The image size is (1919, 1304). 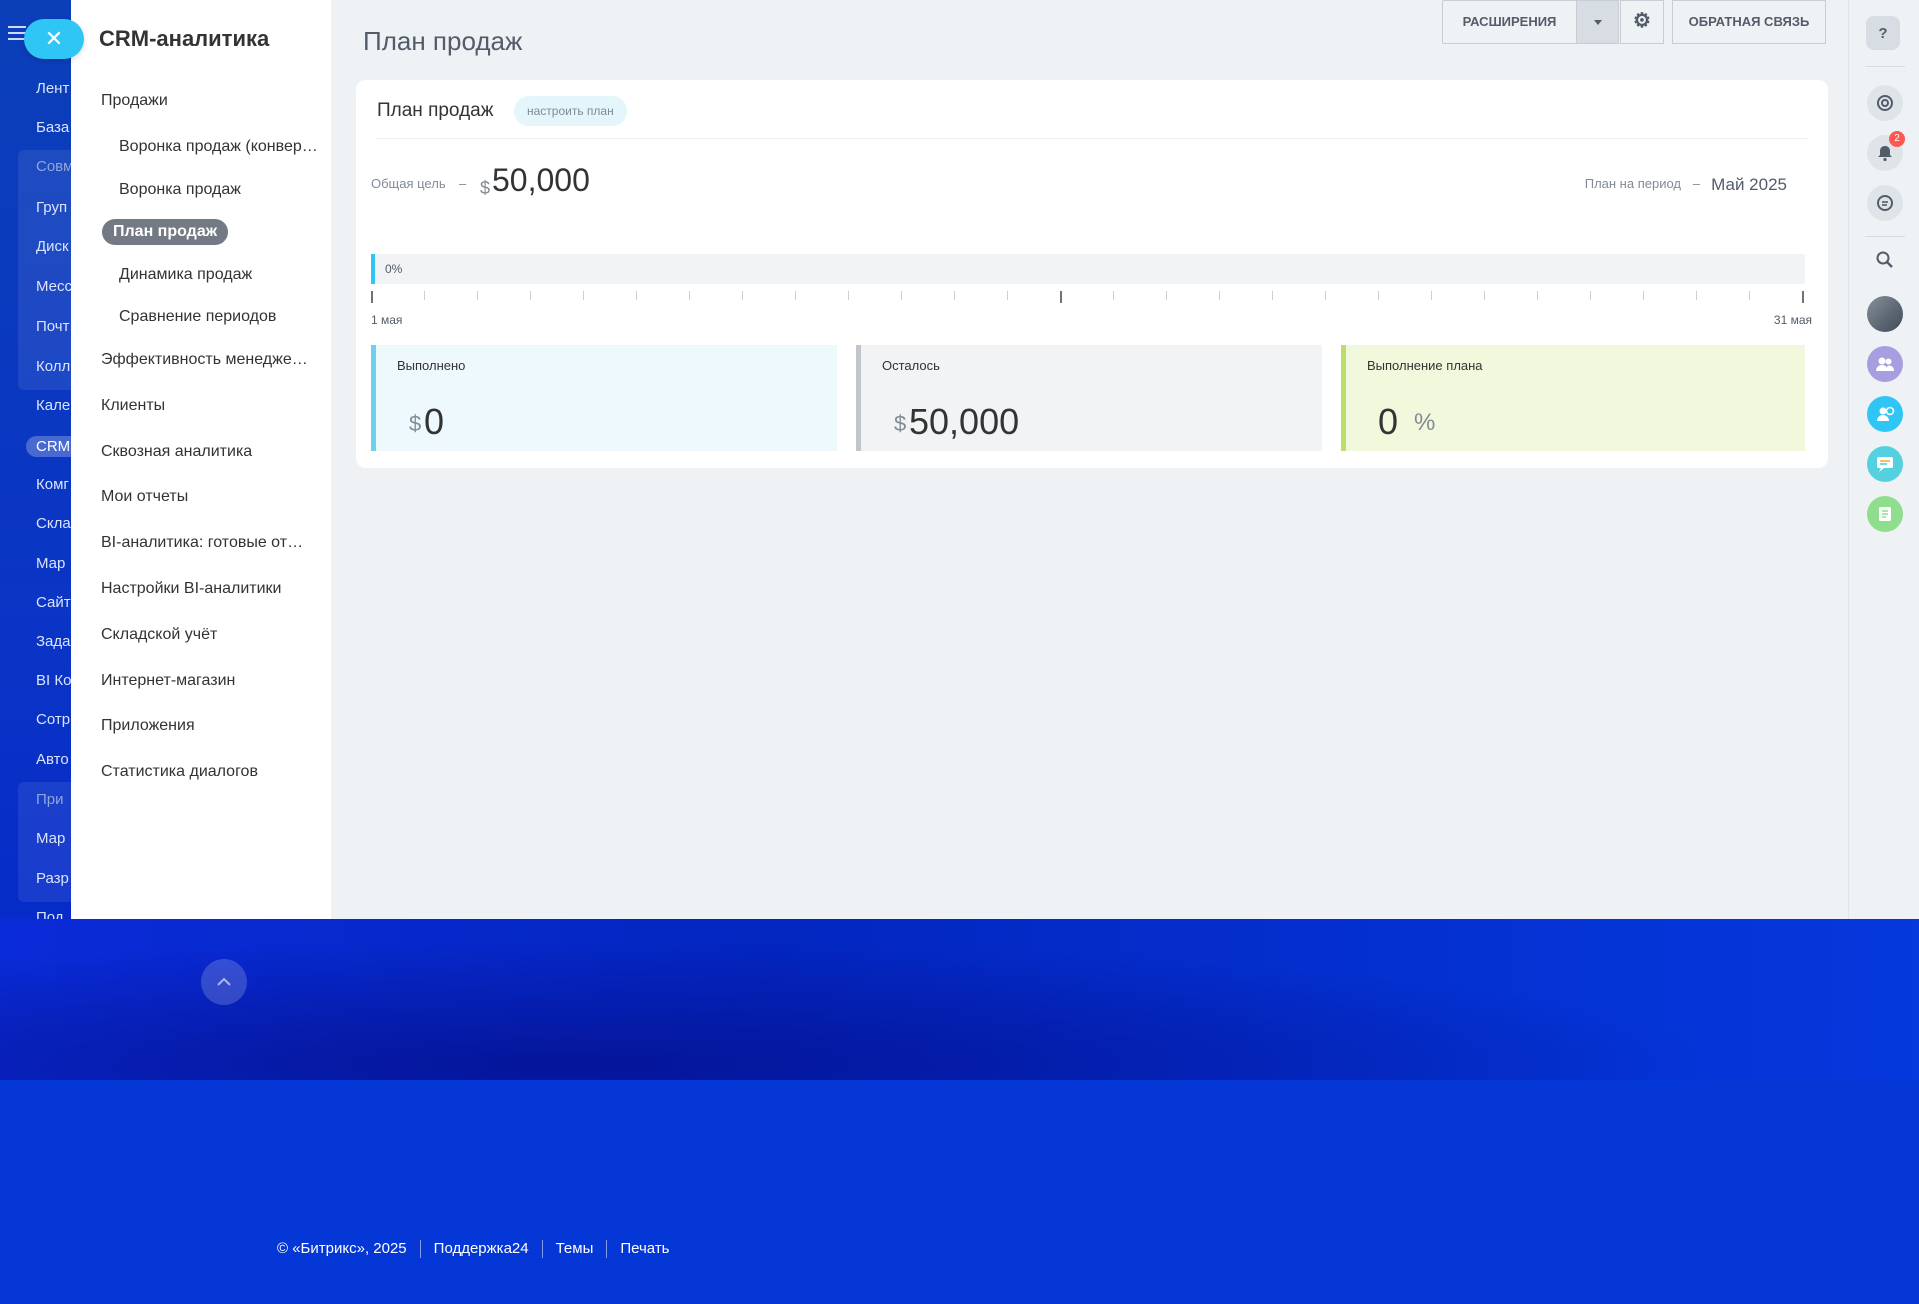 I want to click on nav-item-dialog-statistics: Статистика диалогов, so click(x=206, y=772).